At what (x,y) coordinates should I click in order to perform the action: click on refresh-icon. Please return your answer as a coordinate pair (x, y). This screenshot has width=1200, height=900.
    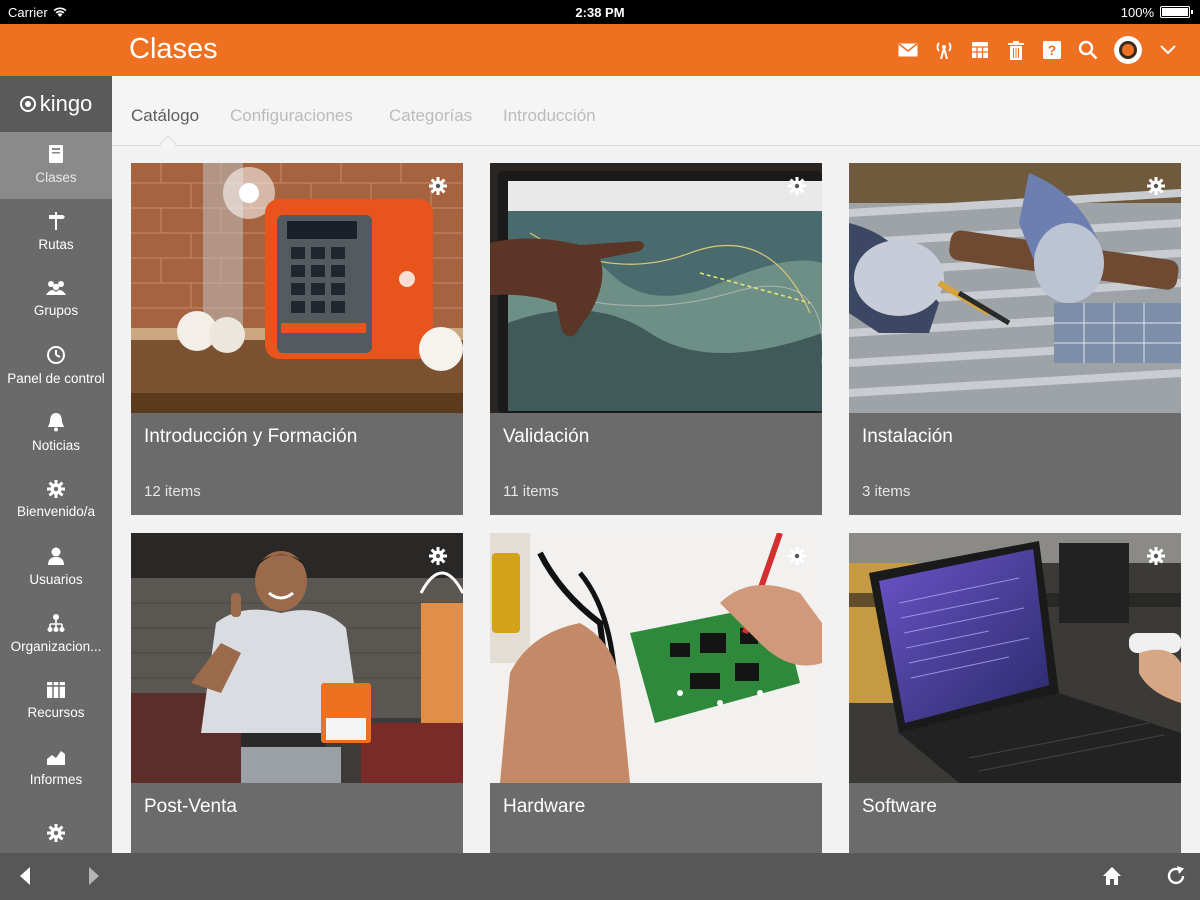
    Looking at the image, I should click on (1176, 876).